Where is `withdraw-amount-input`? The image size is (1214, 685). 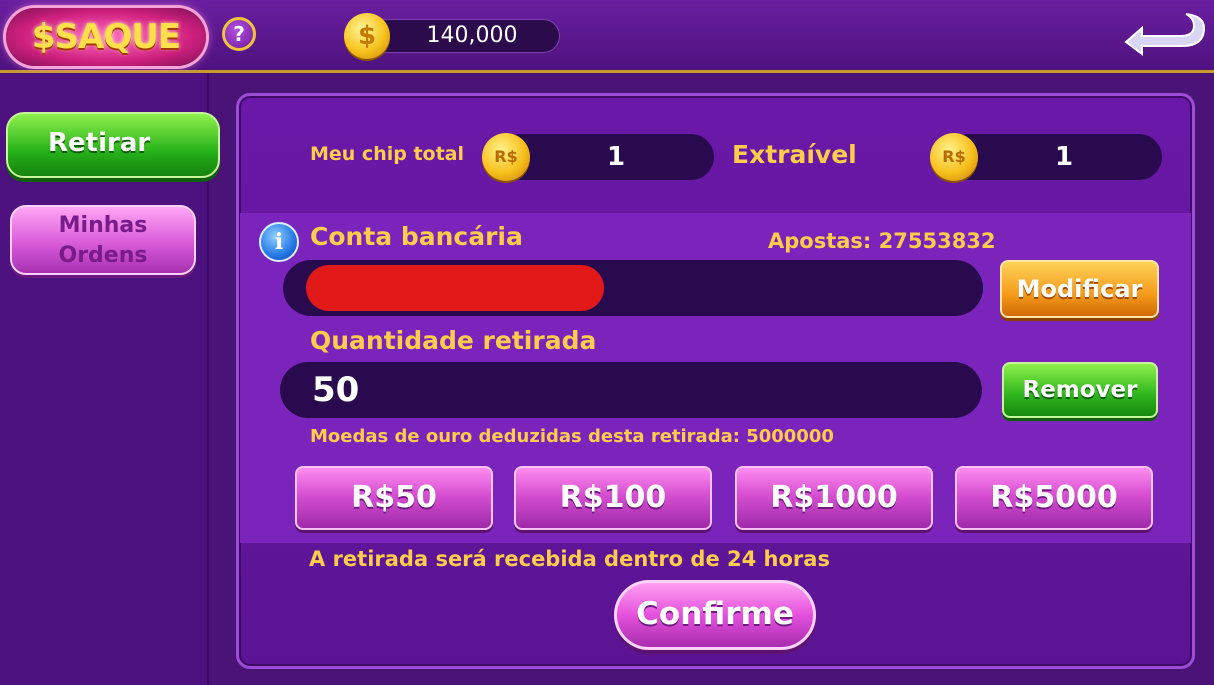 withdraw-amount-input is located at coordinates (631, 390).